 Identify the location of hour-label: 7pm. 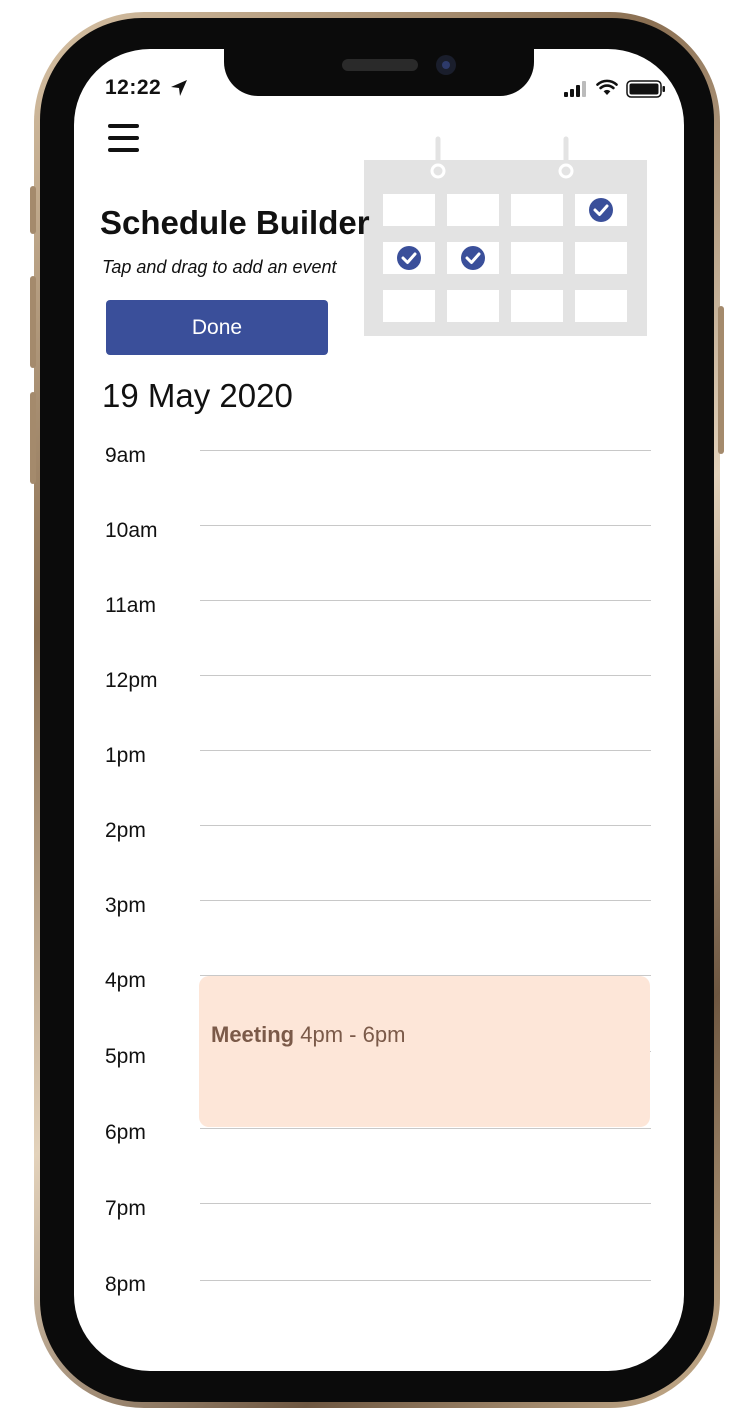
(125, 1208).